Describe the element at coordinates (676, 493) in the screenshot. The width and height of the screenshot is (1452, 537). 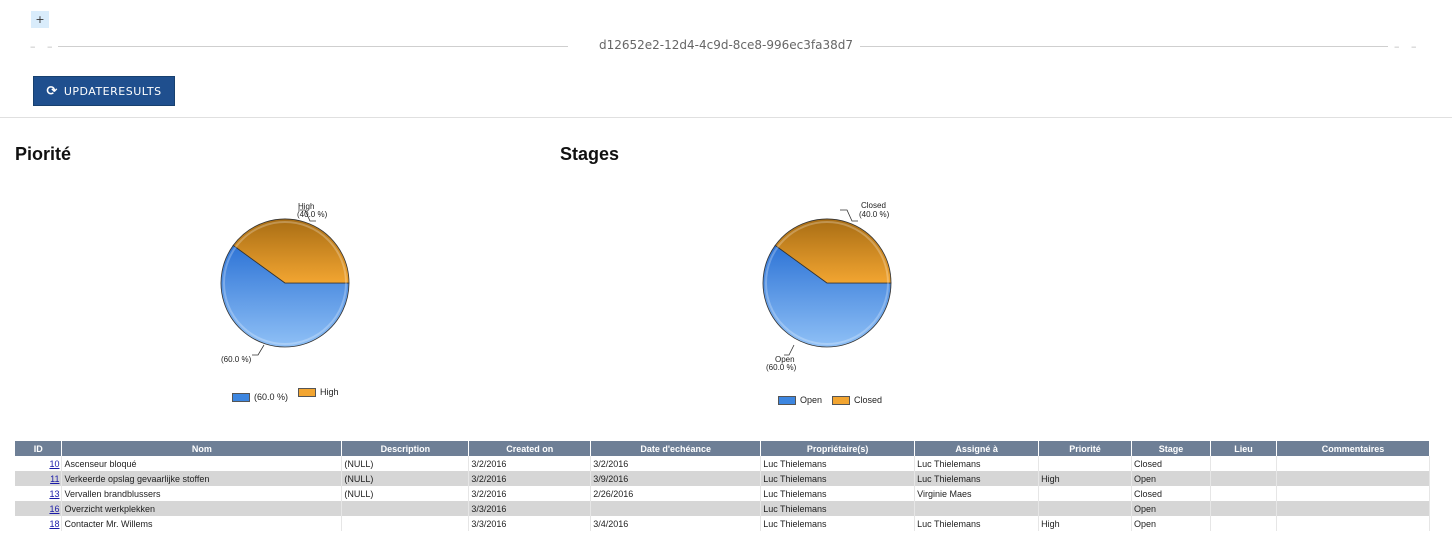
I see `table-cell: 2/26/2016` at that location.